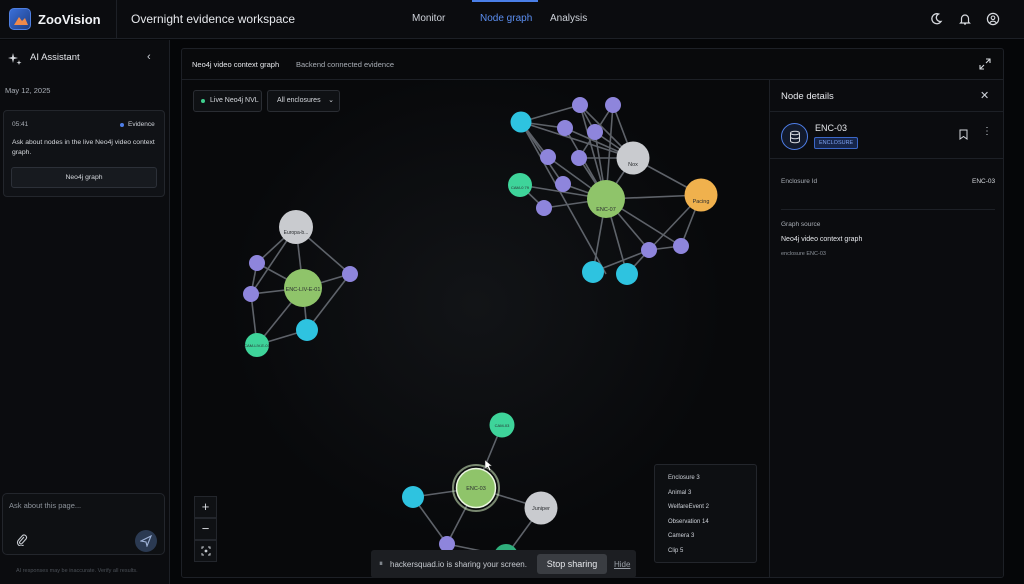 The image size is (1024, 584). I want to click on close-icon: ✕, so click(984, 95).